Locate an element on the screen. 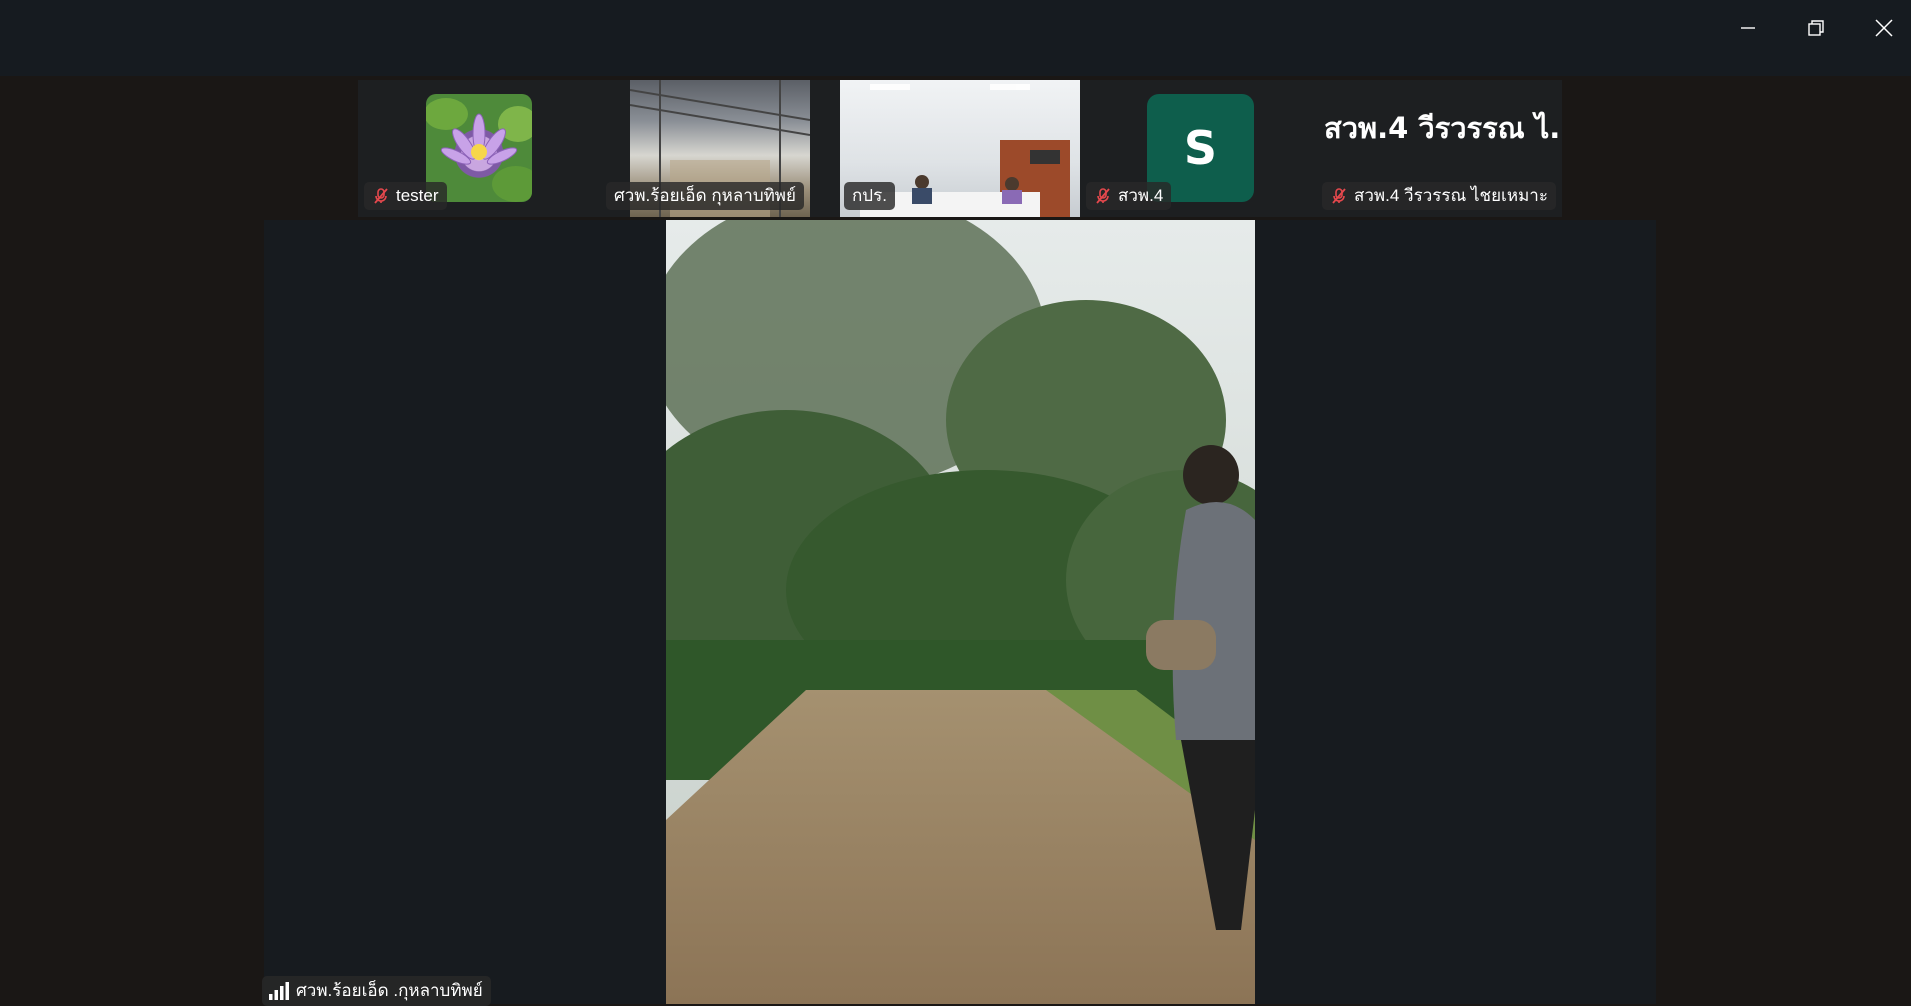 The height and width of the screenshot is (1006, 1911). participant-name-tag: tester is located at coordinates (405, 196).